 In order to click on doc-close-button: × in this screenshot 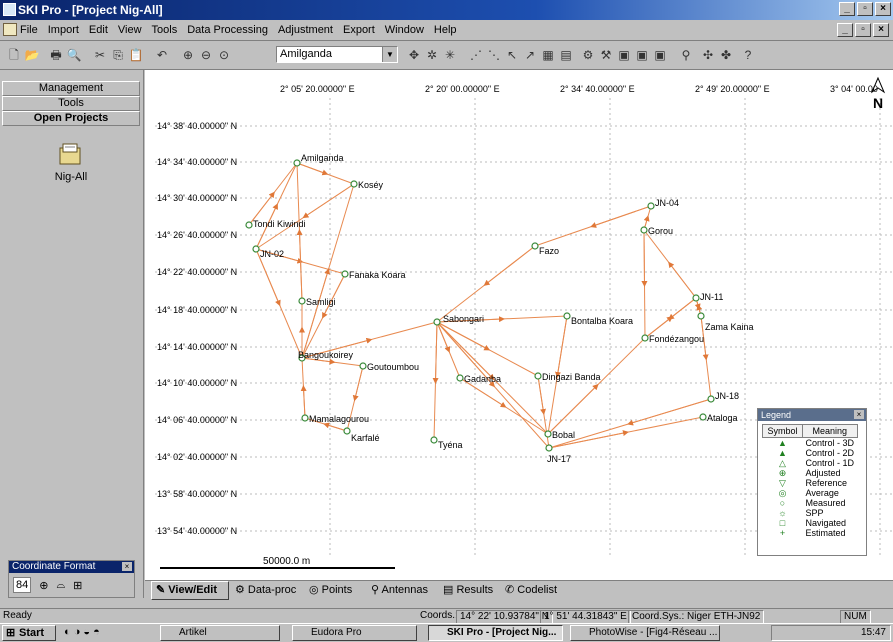, I will do `click(881, 30)`.